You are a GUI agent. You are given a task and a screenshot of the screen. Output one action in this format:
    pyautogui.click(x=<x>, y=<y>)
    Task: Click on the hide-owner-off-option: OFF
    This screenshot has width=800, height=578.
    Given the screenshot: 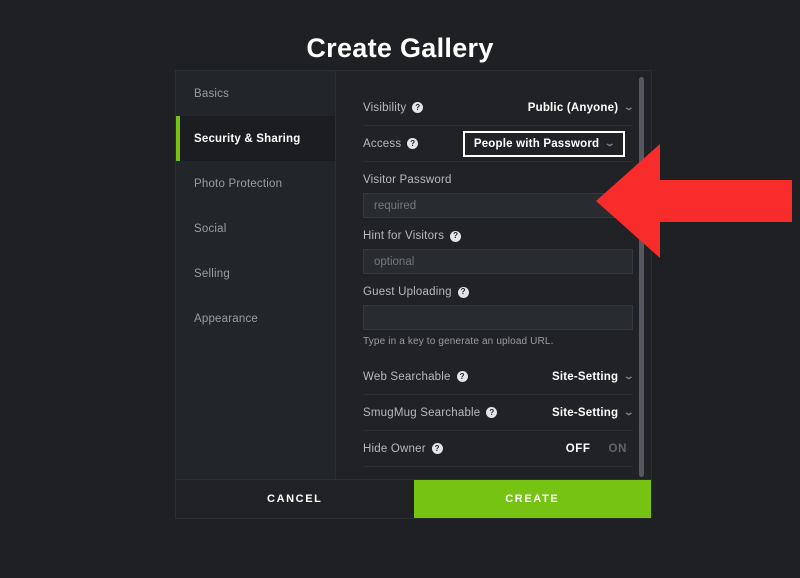 What is the action you would take?
    pyautogui.click(x=578, y=449)
    